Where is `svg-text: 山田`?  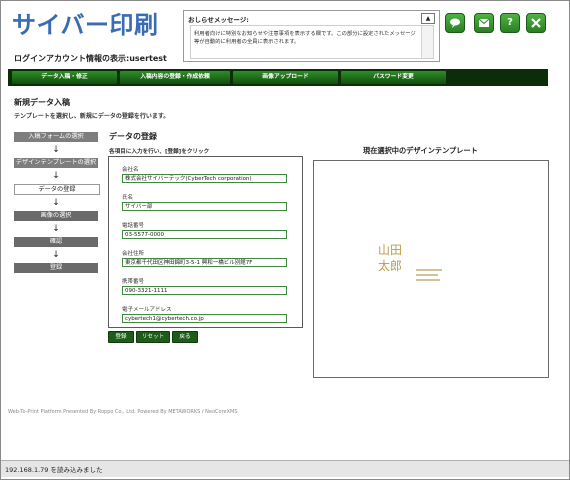
svg-text: 山田 is located at coordinates (390, 250).